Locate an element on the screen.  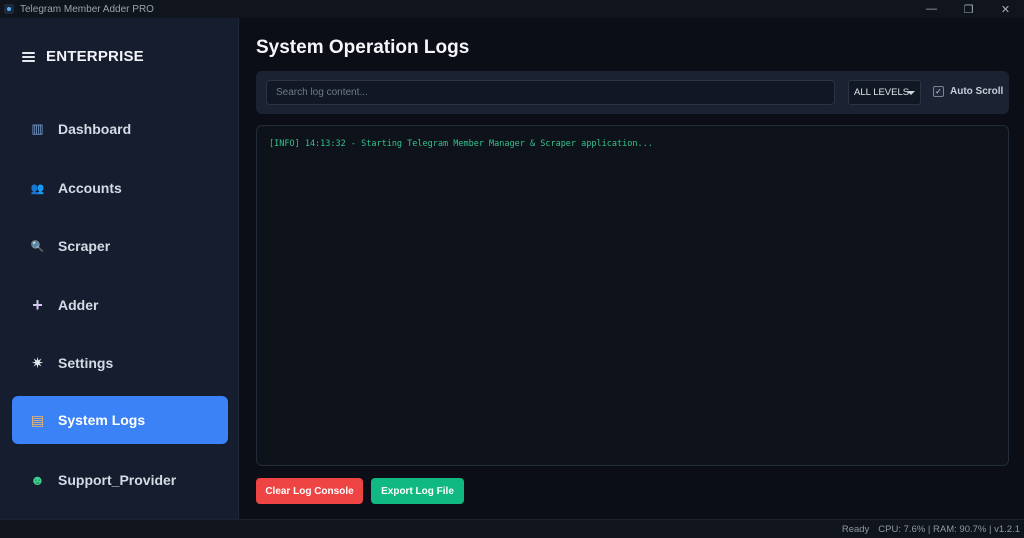
sidebar-item-system-logs: ▤ System Logs is located at coordinates (120, 420).